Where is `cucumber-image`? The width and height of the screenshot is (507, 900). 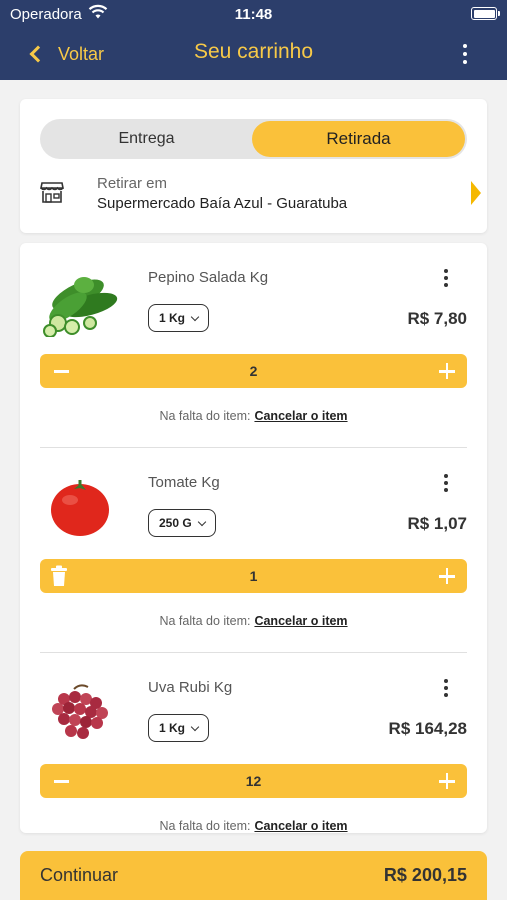
cucumber-image is located at coordinates (80, 307).